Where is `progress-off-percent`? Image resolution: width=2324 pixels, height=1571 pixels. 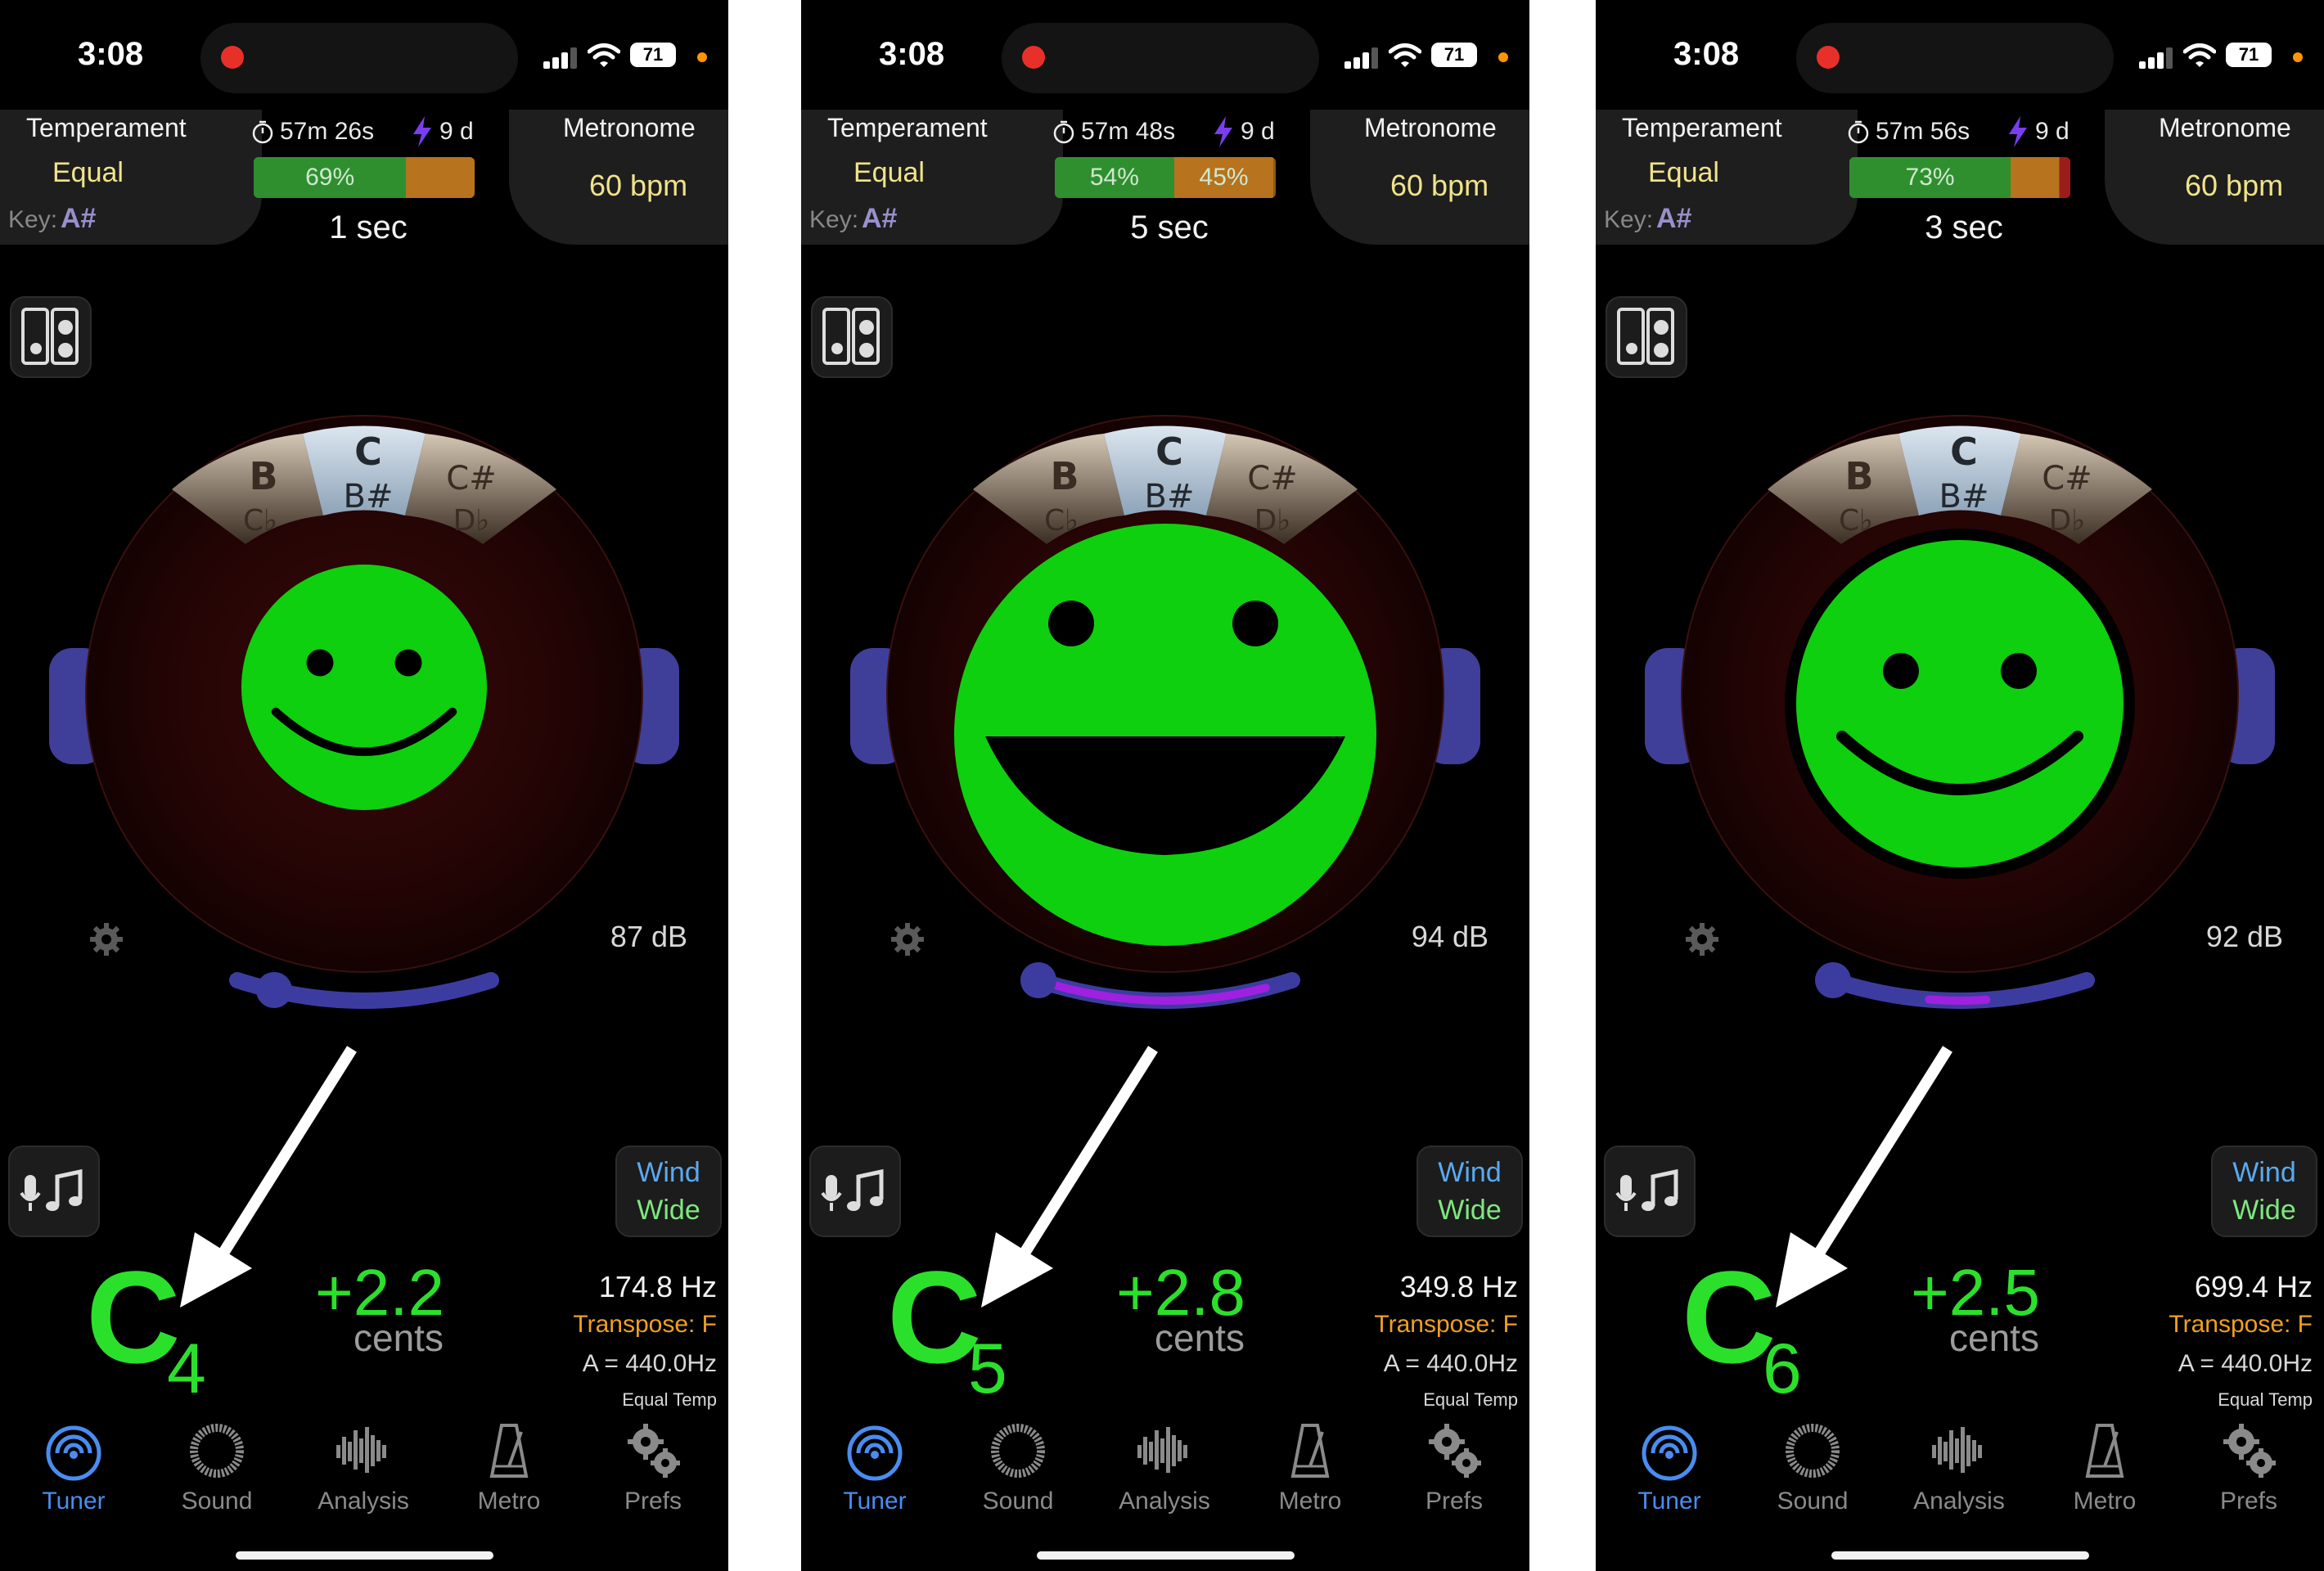
progress-off-percent is located at coordinates (2035, 177).